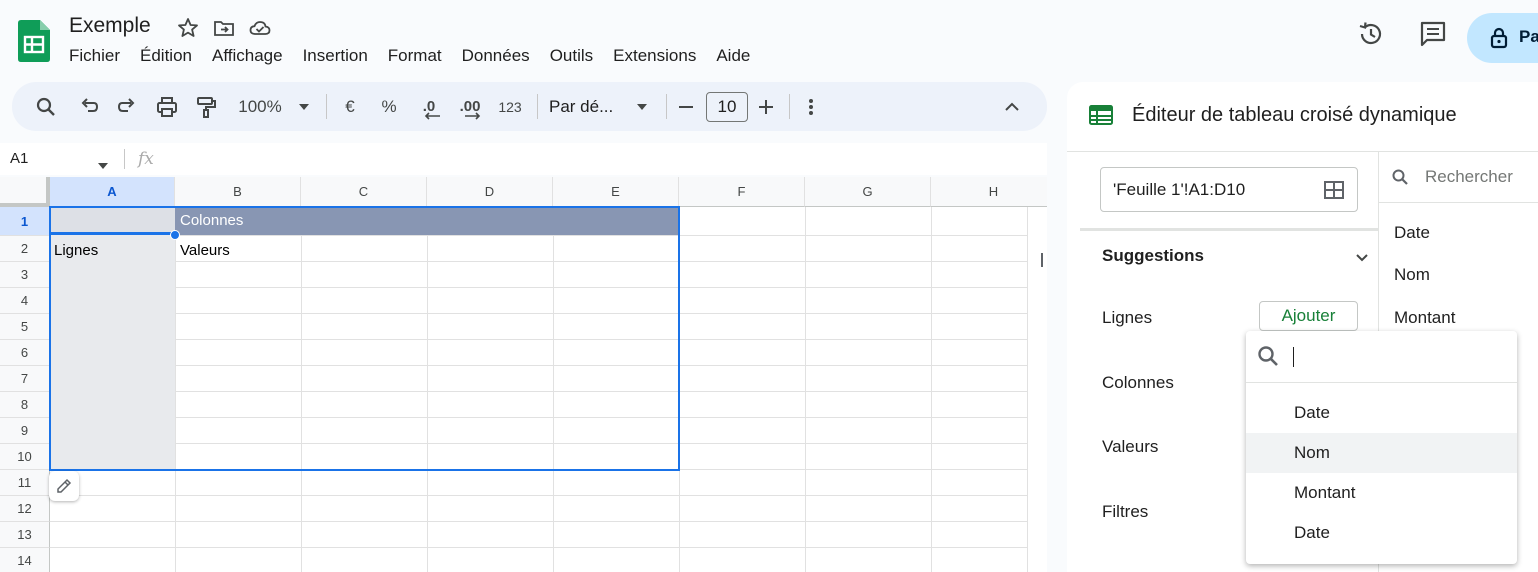 The image size is (1538, 572). I want to click on name-box: A1, so click(19, 158).